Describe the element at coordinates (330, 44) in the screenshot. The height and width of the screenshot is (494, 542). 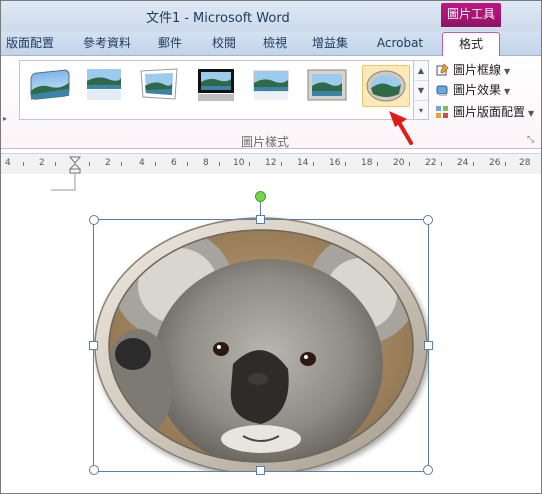
I see `tab-add-ins: 增益集` at that location.